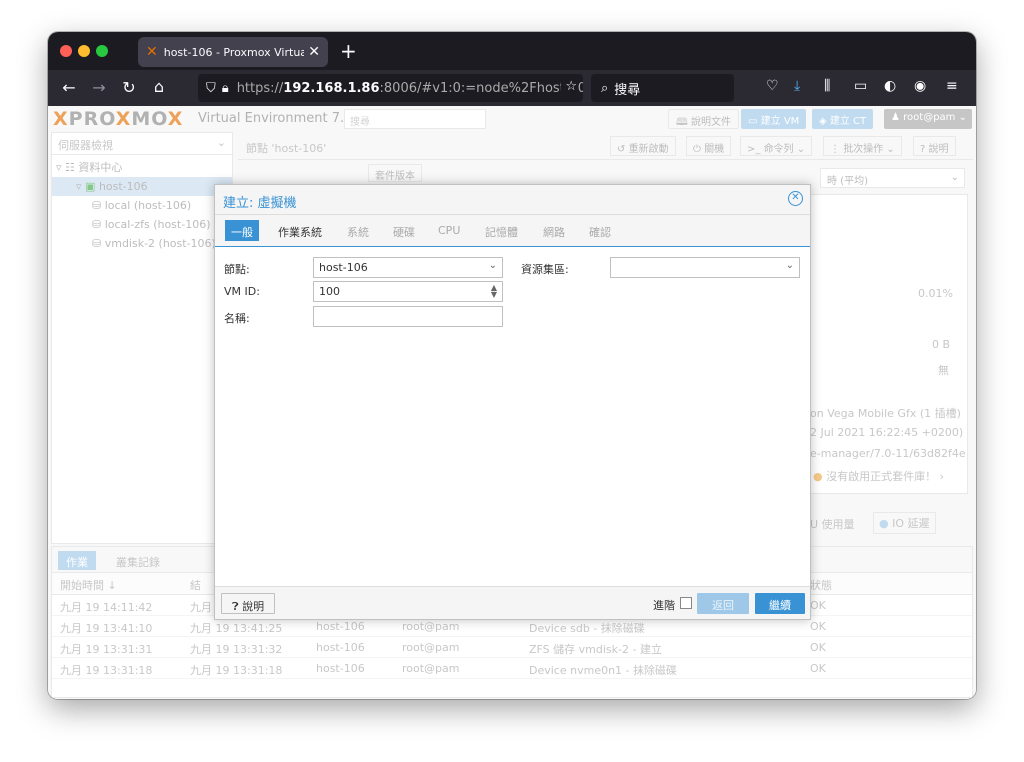  Describe the element at coordinates (408, 316) in the screenshot. I see `name-input` at that location.